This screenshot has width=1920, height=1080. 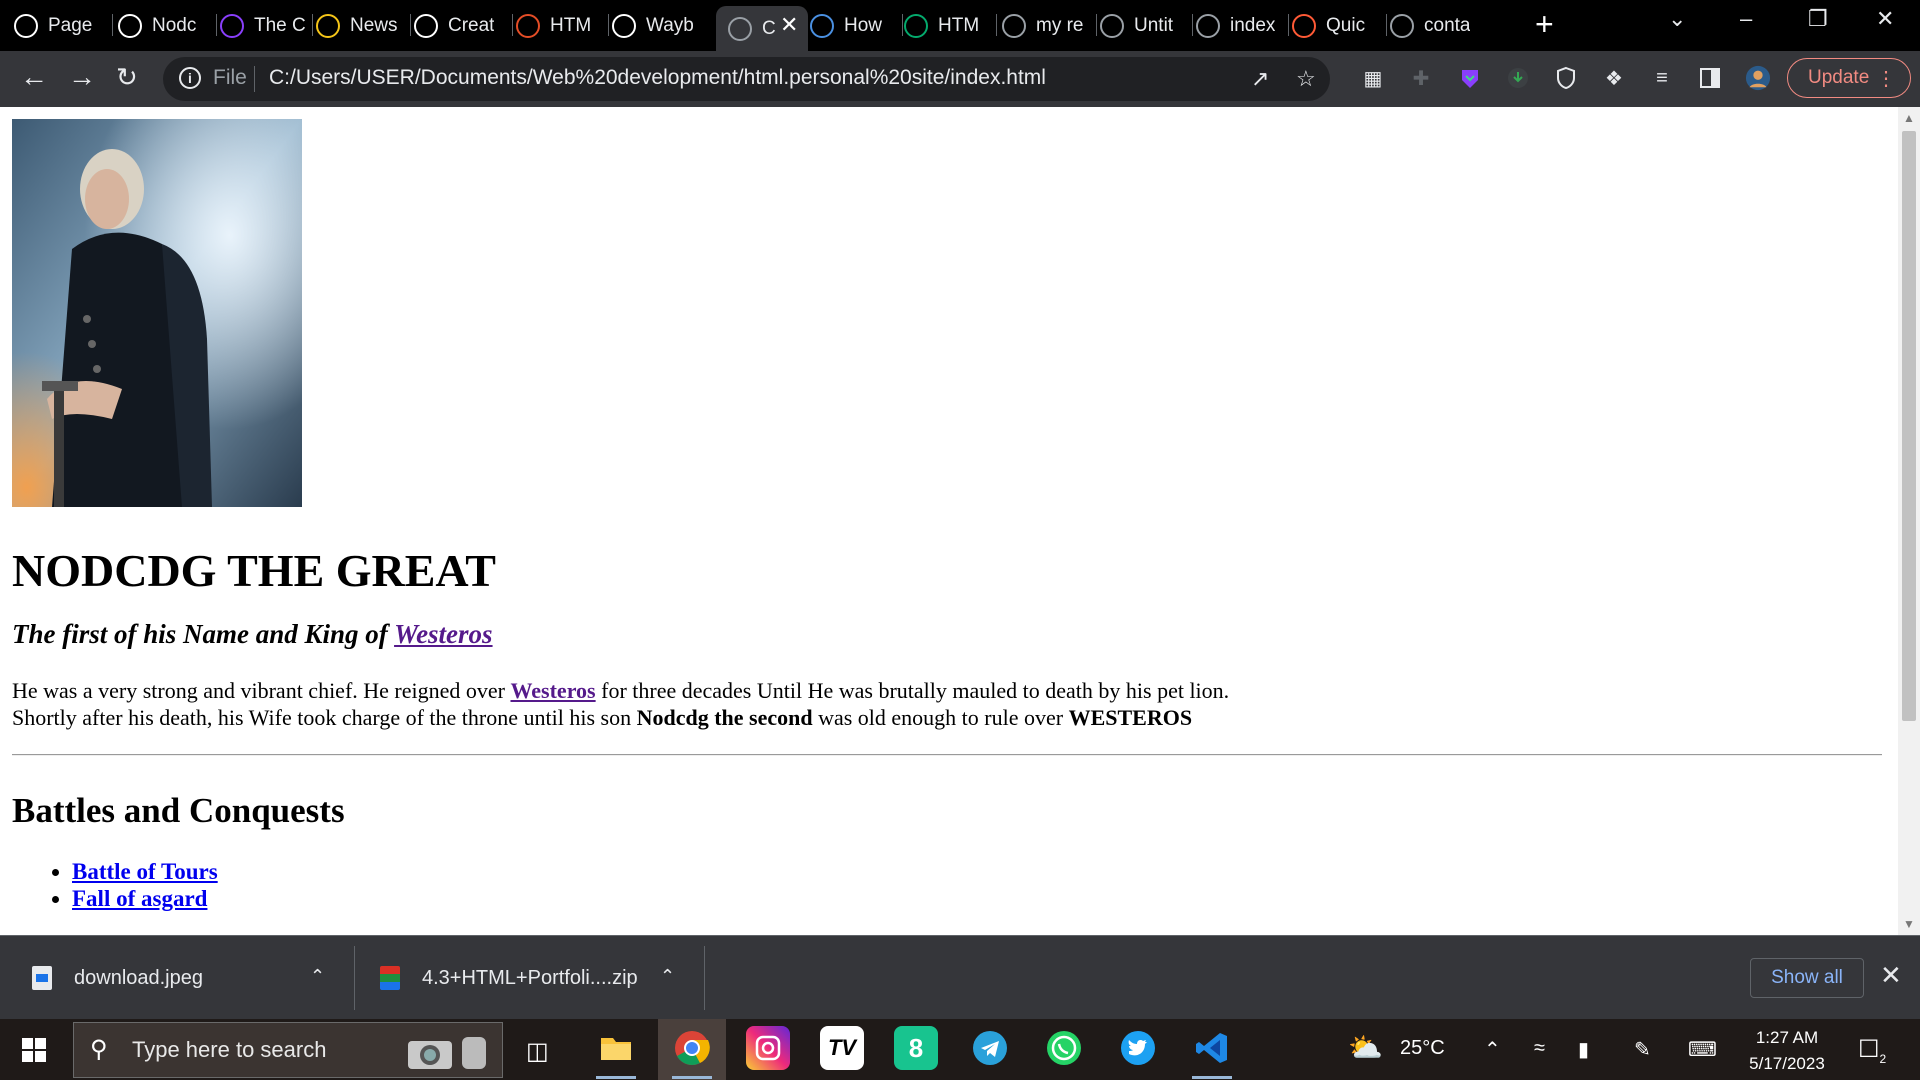 I want to click on restore-icon: ❐, so click(x=1818, y=19).